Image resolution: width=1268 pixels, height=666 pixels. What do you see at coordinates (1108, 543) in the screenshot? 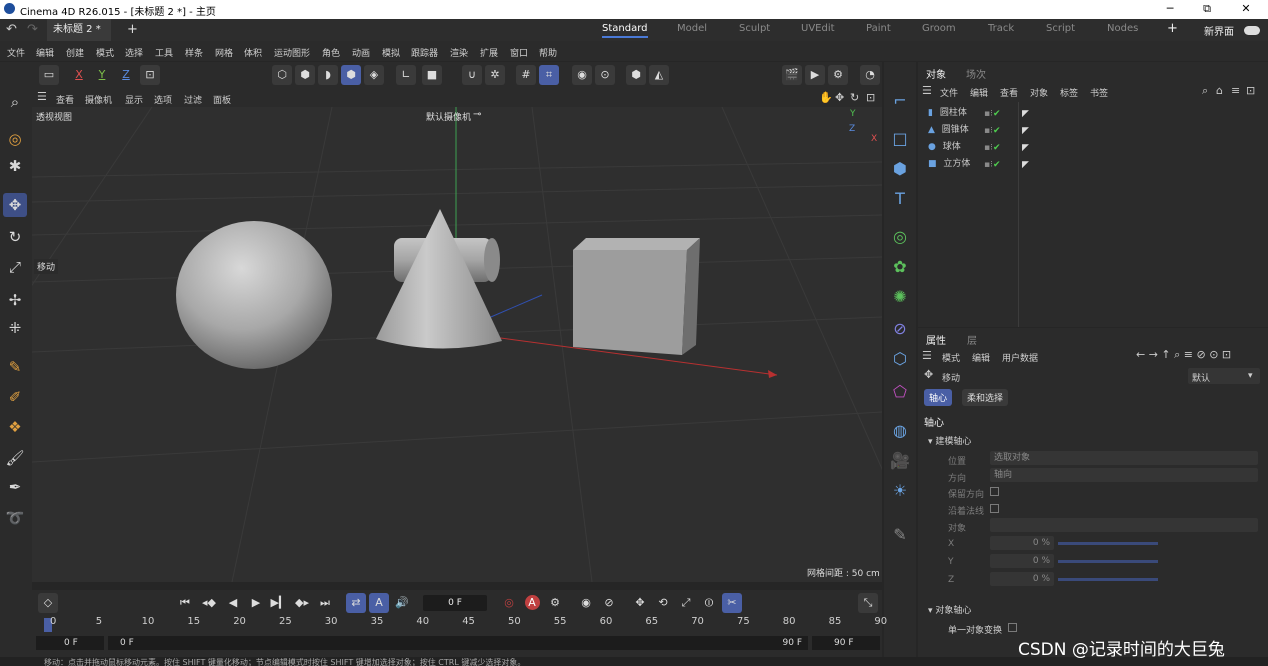
I see `x-slider` at bounding box center [1108, 543].